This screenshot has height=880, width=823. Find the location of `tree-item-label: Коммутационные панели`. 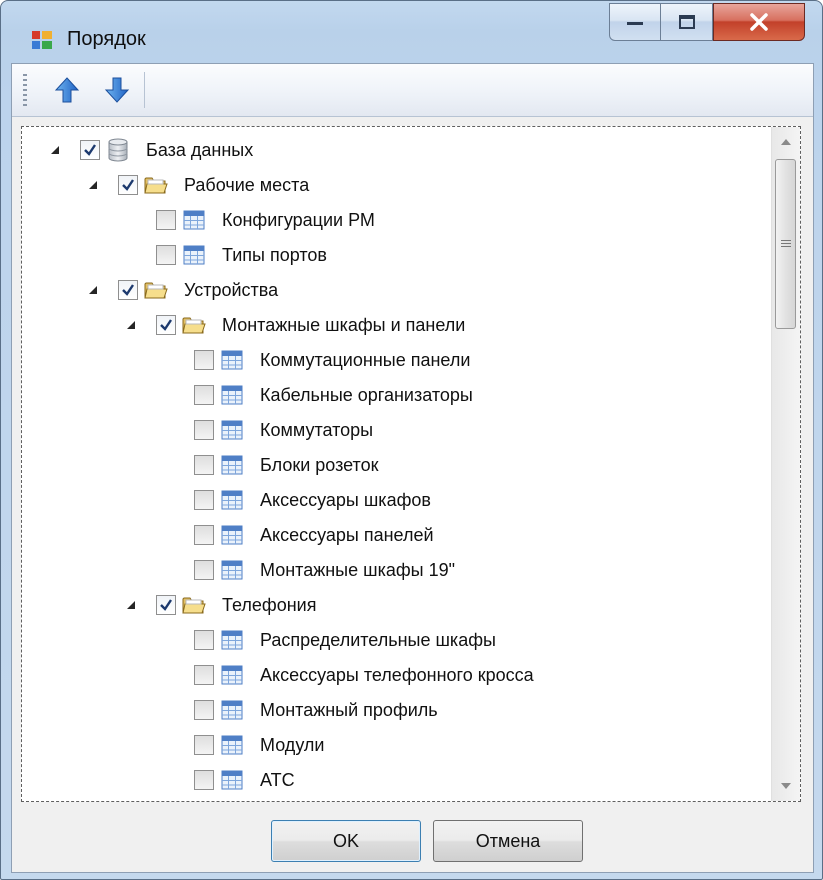

tree-item-label: Коммутационные панели is located at coordinates (365, 359).